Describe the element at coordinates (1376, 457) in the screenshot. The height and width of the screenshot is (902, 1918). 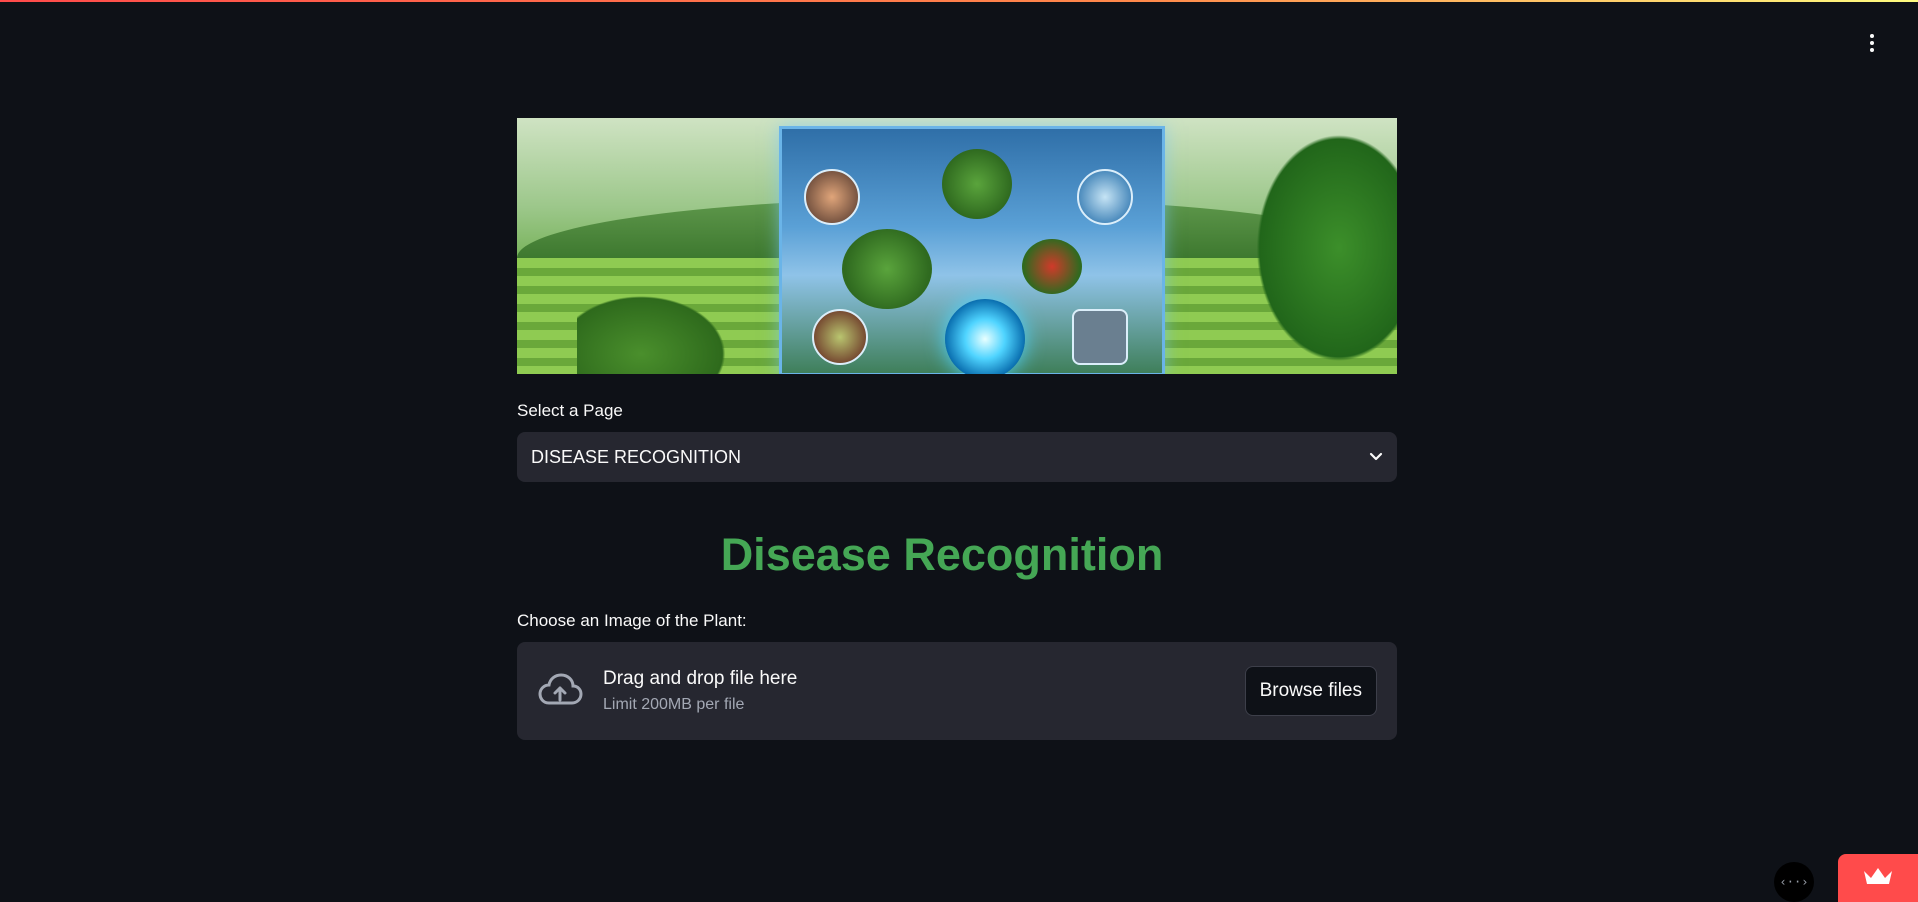
I see `chevron-down-icon` at that location.